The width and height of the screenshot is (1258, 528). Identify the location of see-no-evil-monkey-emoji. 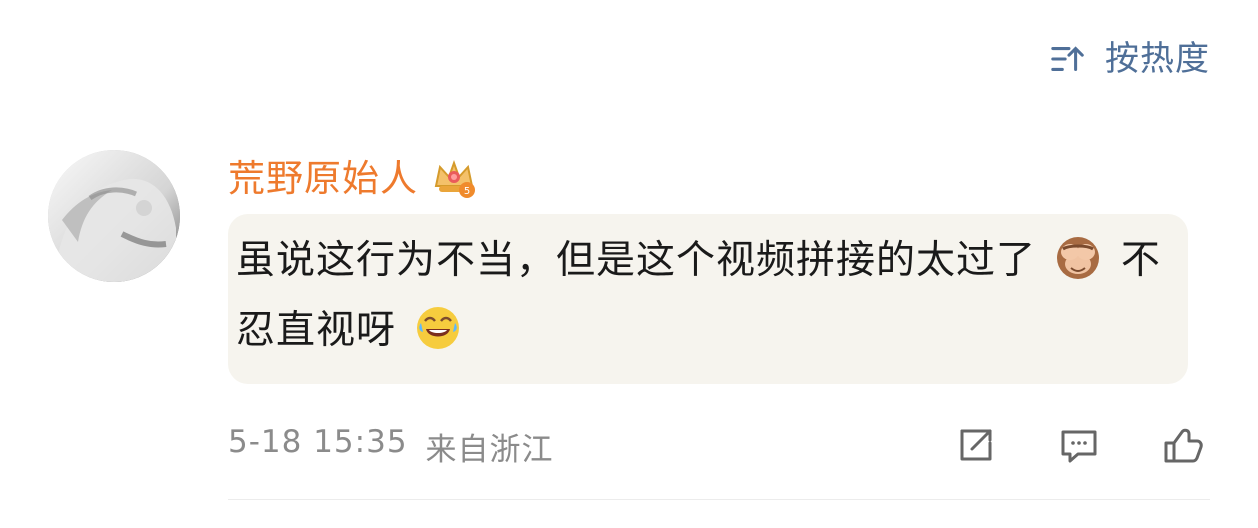
(1078, 258).